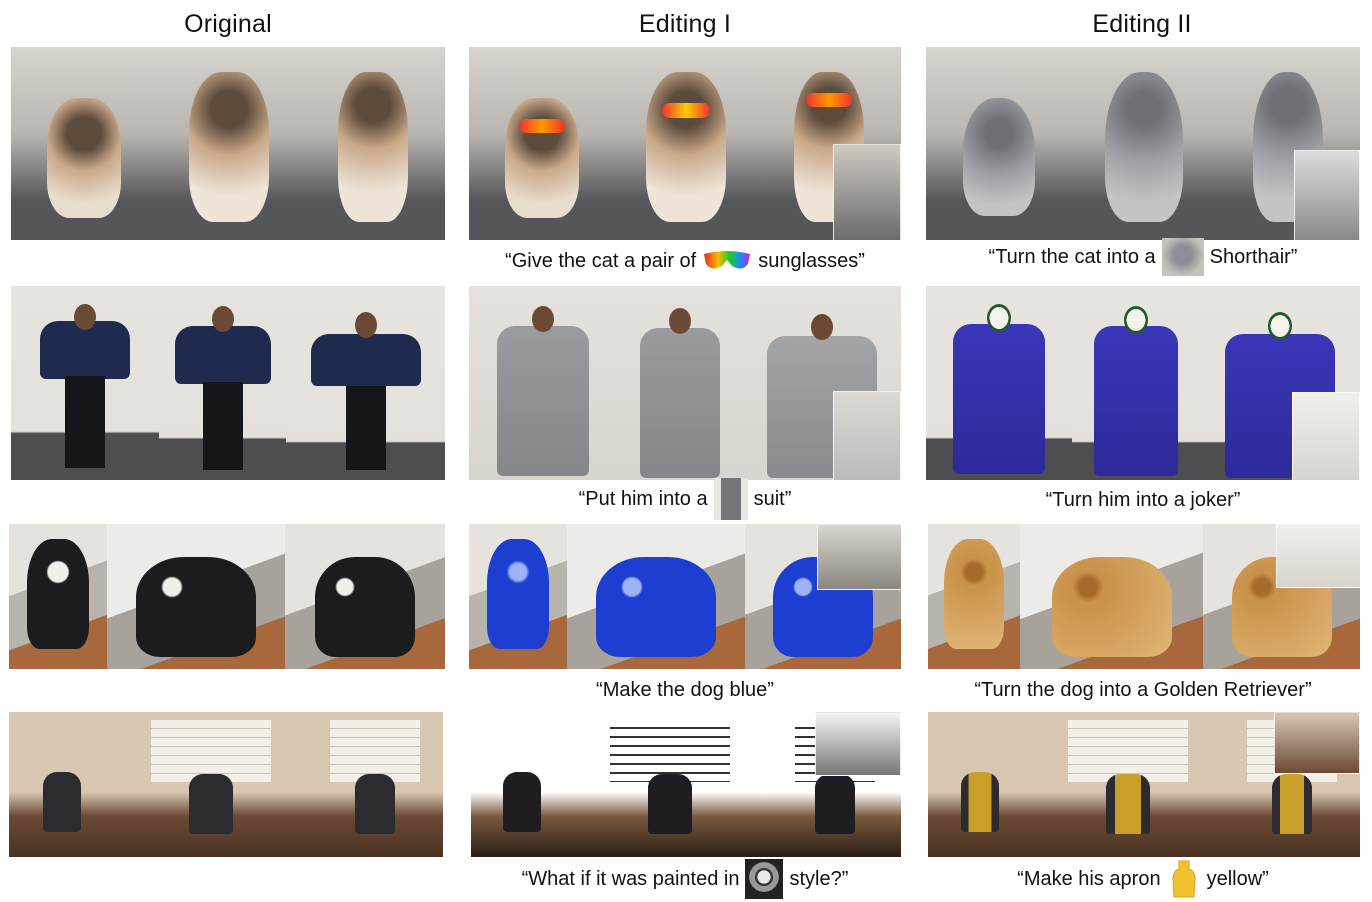  Describe the element at coordinates (730, 499) in the screenshot. I see `suit-reference-thumbnail` at that location.